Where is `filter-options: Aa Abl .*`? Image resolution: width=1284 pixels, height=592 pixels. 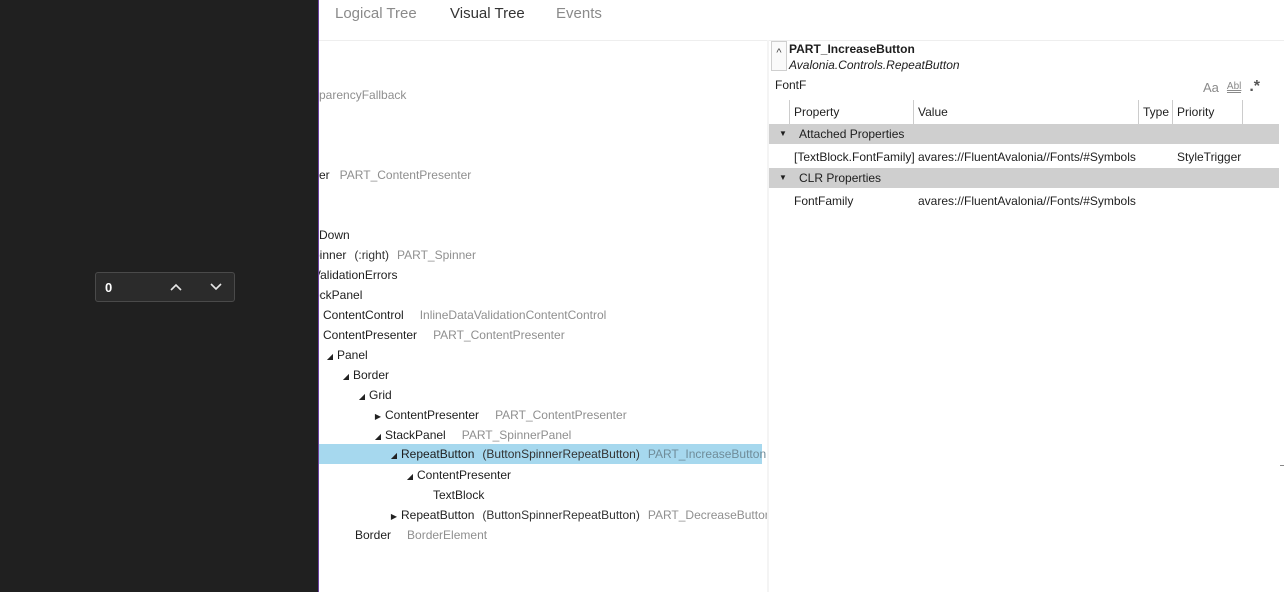
filter-options: Aa Abl .* is located at coordinates (1231, 87).